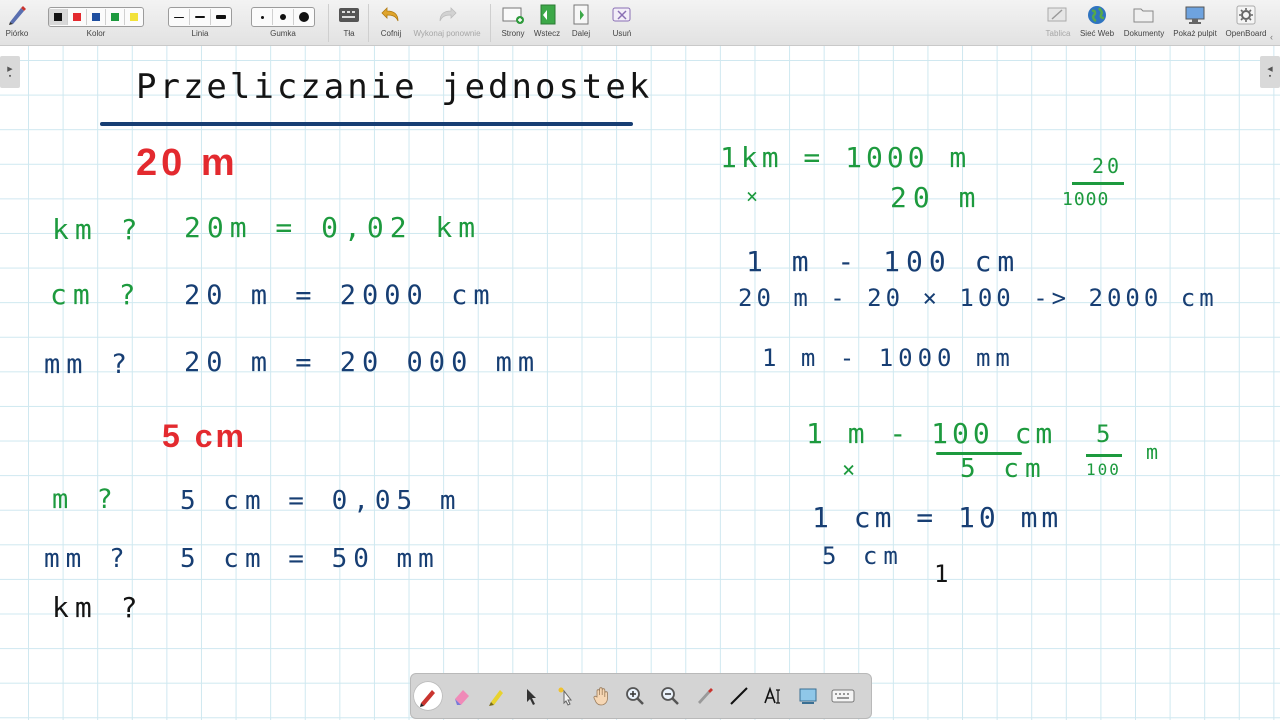 The width and height of the screenshot is (1280, 720). What do you see at coordinates (843, 696) in the screenshot?
I see `virtual-keyboard-tool` at bounding box center [843, 696].